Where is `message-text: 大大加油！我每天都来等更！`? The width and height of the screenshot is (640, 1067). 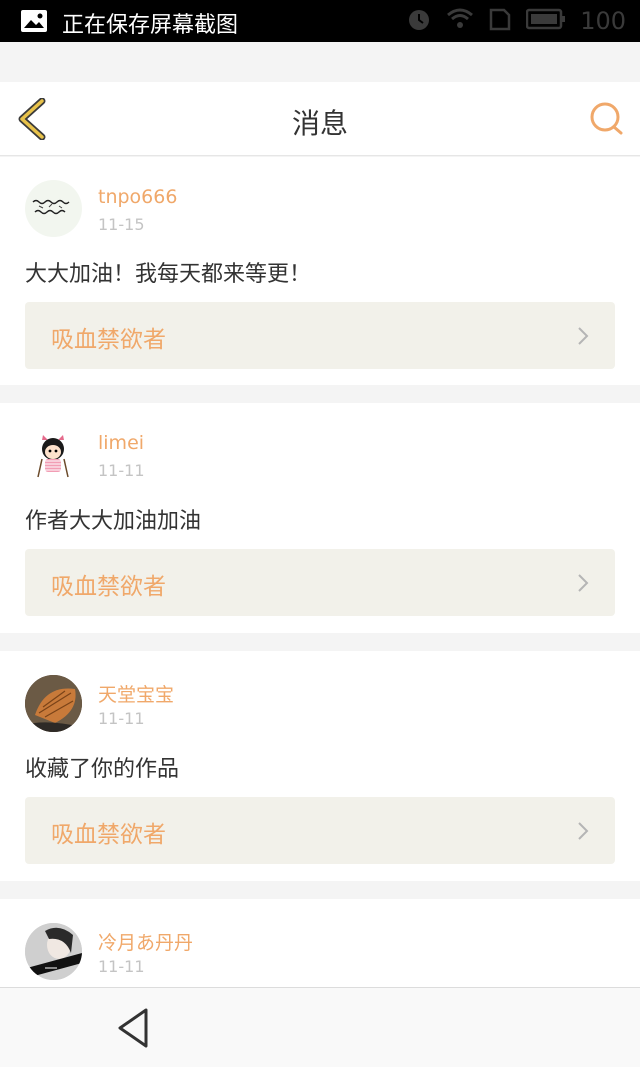
message-text: 大大加油！我每天都来等更！ is located at coordinates (168, 274).